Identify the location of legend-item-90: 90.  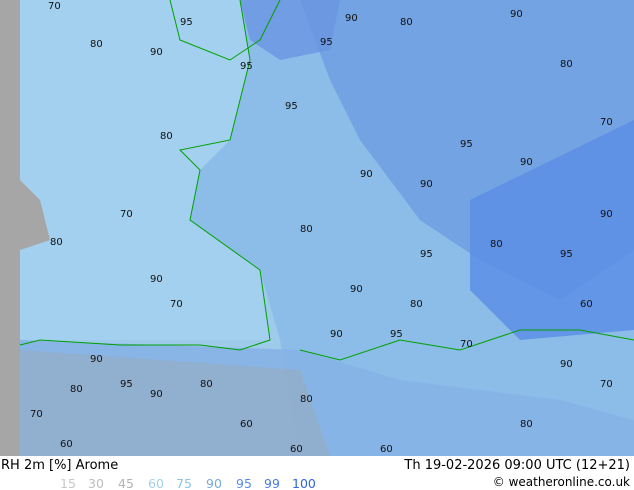
(214, 483).